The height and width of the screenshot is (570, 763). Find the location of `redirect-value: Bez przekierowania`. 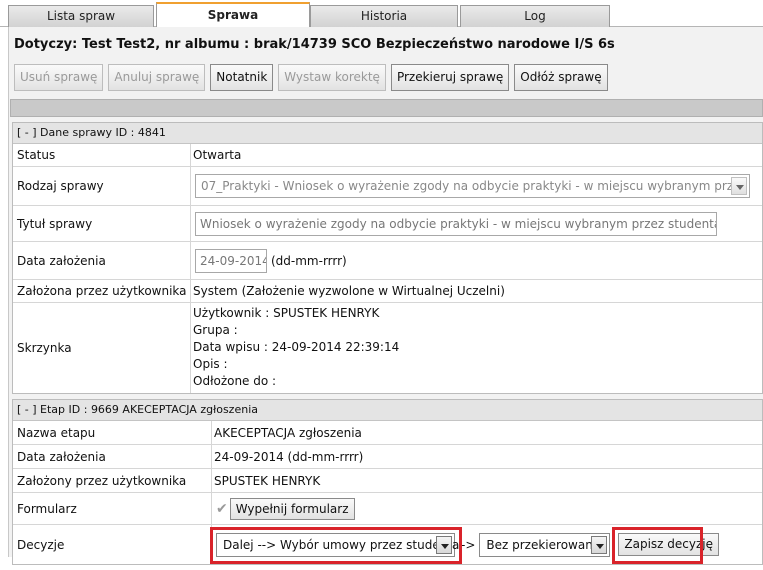

redirect-value: Bez przekierowania is located at coordinates (545, 544).